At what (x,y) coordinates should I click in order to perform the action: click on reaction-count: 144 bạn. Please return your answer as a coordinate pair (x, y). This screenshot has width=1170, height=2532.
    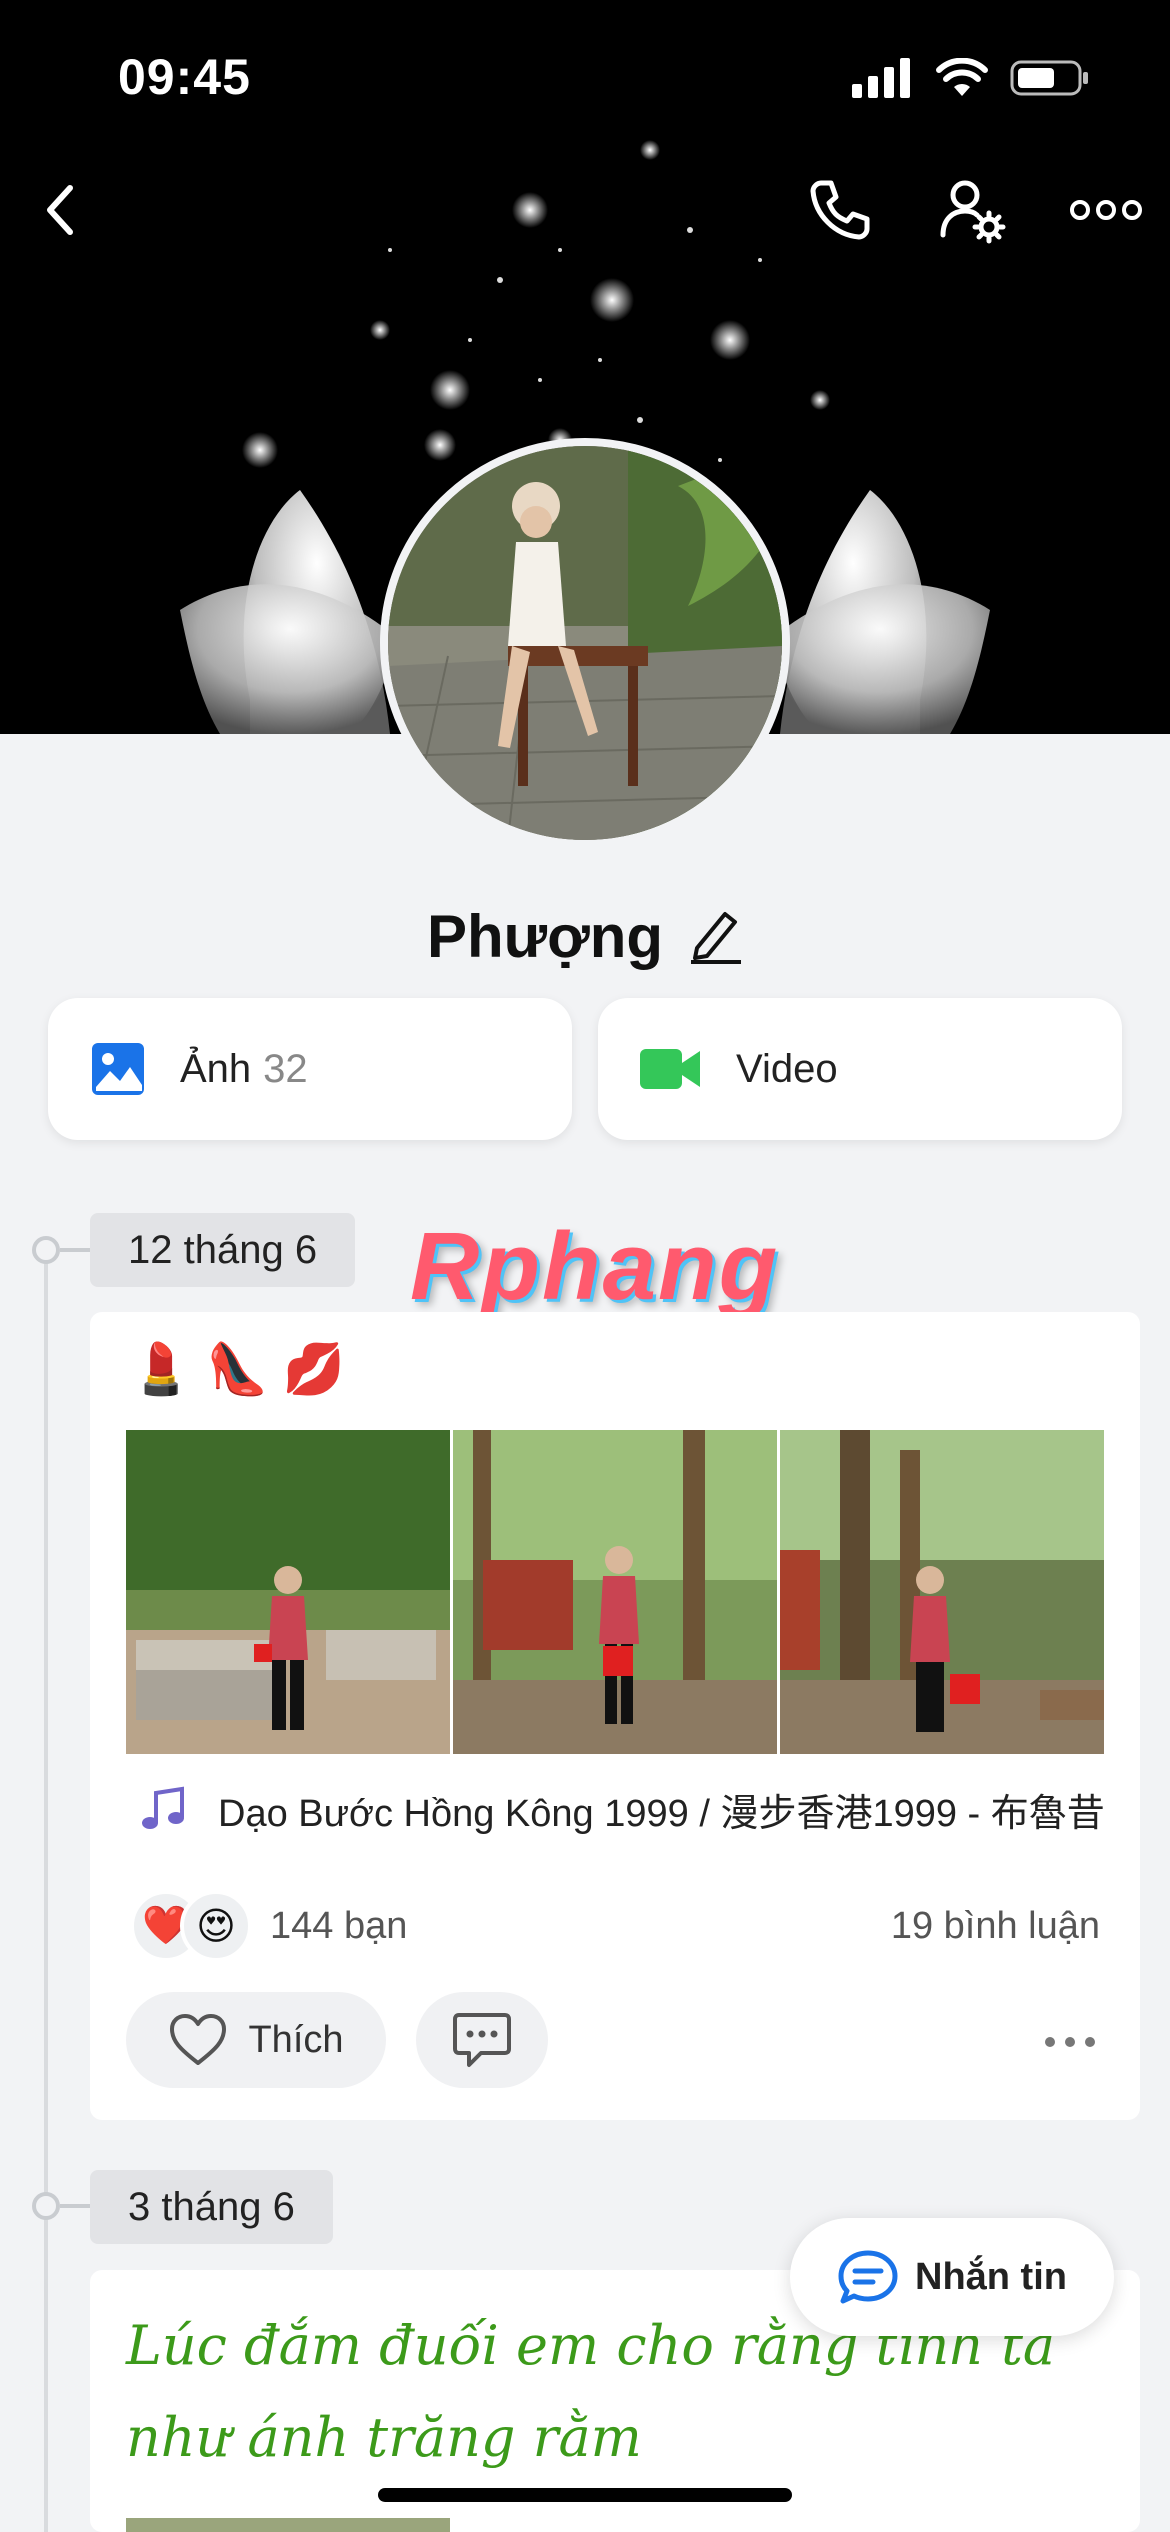
    Looking at the image, I should click on (338, 1926).